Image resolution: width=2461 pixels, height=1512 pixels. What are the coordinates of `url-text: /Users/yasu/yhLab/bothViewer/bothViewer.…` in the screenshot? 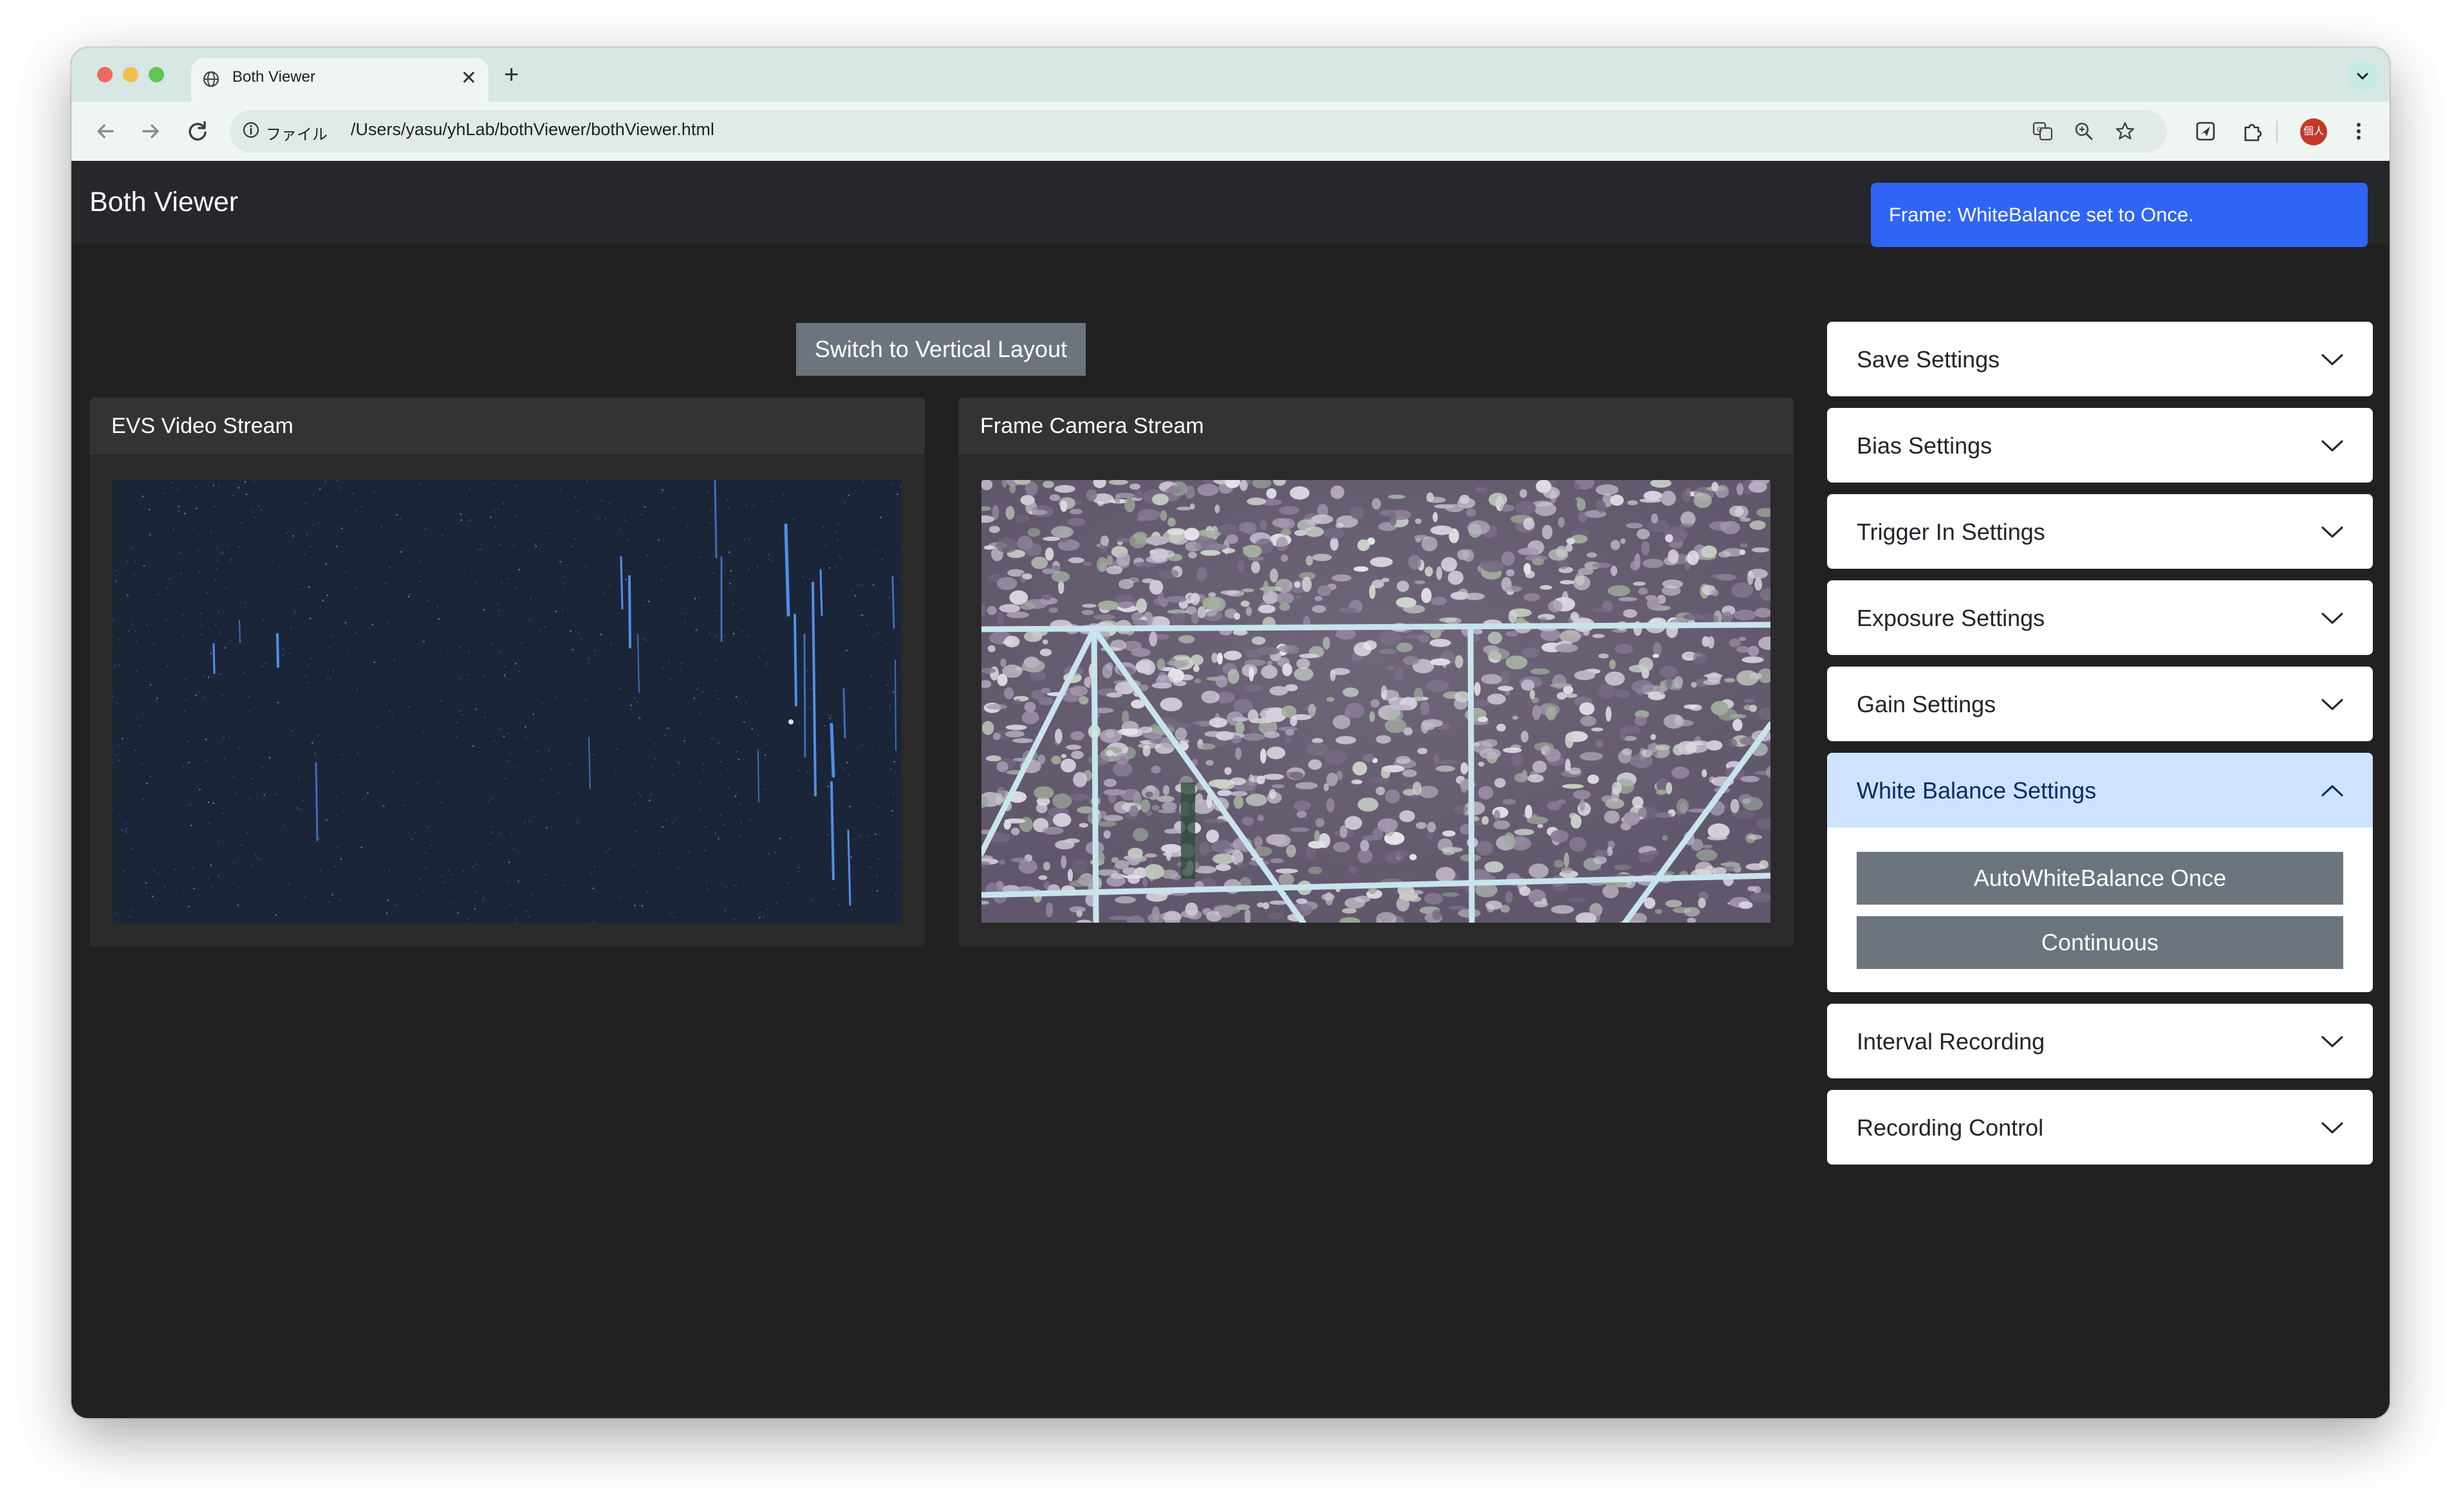 It's located at (532, 130).